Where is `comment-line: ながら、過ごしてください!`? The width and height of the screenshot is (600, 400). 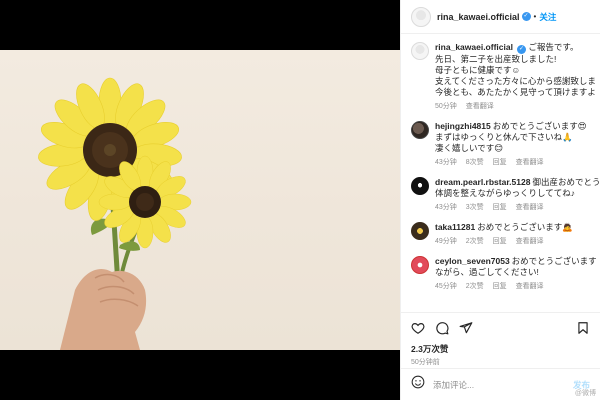
comment-line: ながら、過ごしてください! is located at coordinates (487, 272).